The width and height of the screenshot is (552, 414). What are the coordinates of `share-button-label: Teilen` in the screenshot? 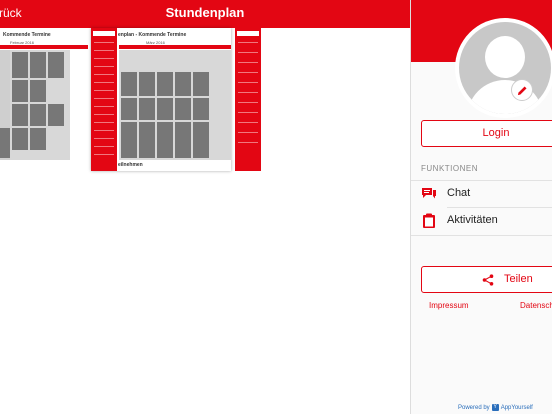 It's located at (518, 279).